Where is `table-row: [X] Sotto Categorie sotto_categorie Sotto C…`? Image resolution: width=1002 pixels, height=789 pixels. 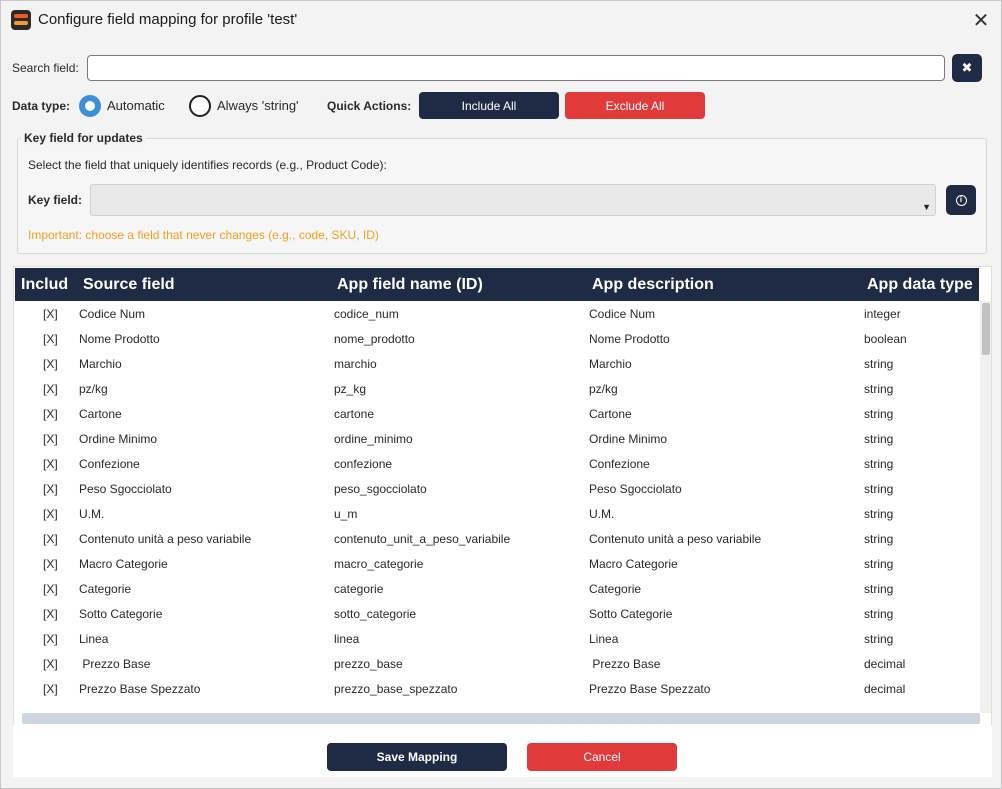 table-row: [X] Sotto Categorie sotto_categorie Sotto C… is located at coordinates (497, 613).